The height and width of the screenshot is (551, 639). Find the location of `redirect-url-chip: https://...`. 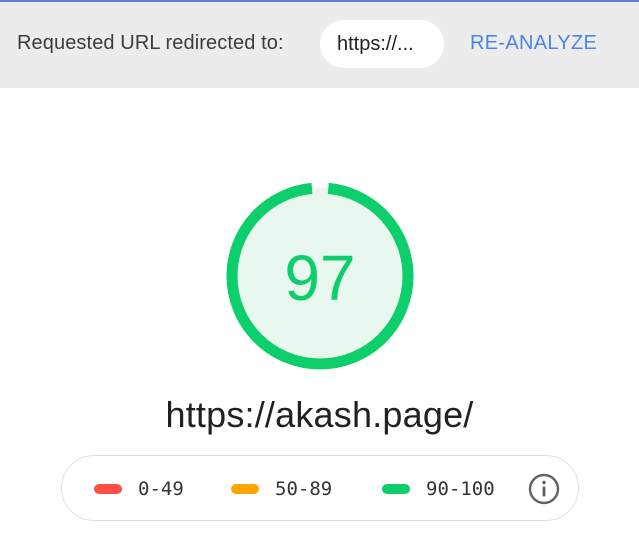

redirect-url-chip: https://... is located at coordinates (382, 44).